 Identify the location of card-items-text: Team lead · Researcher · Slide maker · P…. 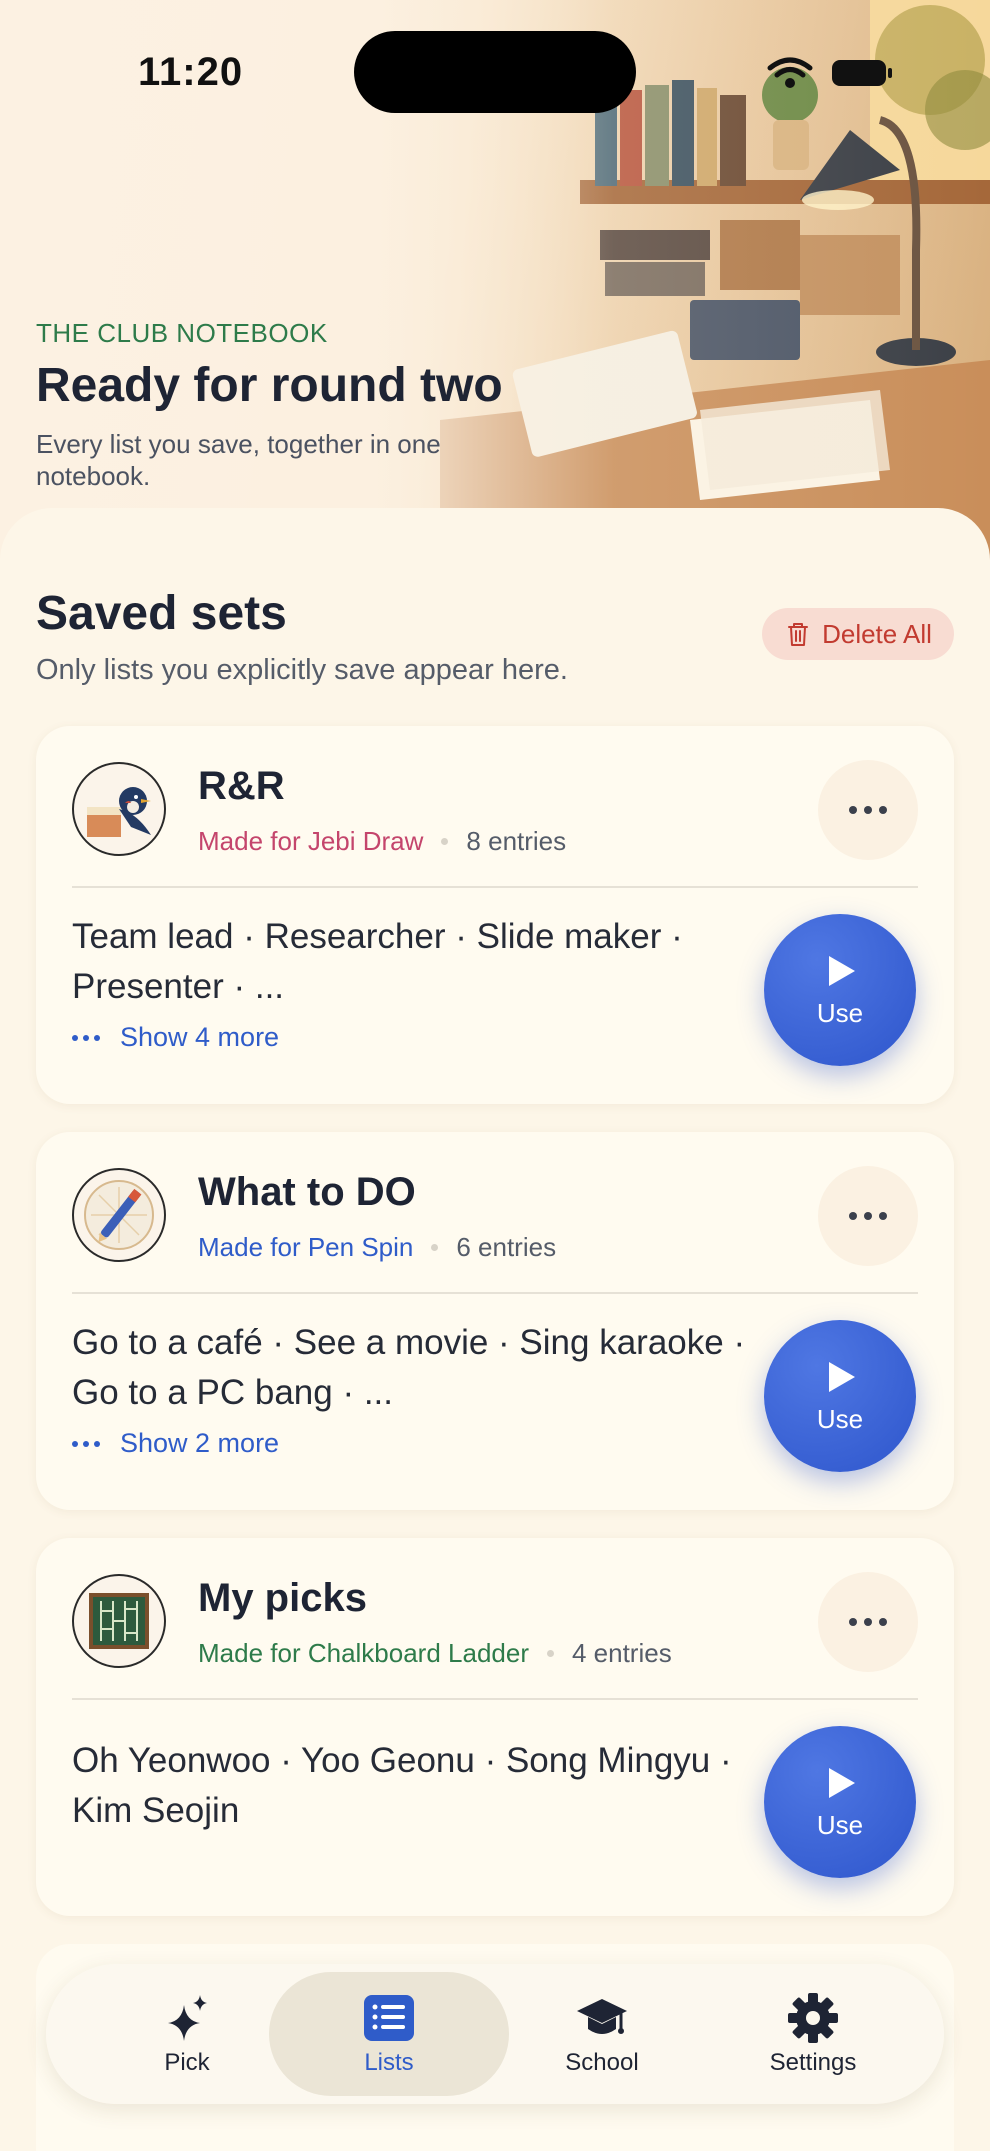
(377, 961).